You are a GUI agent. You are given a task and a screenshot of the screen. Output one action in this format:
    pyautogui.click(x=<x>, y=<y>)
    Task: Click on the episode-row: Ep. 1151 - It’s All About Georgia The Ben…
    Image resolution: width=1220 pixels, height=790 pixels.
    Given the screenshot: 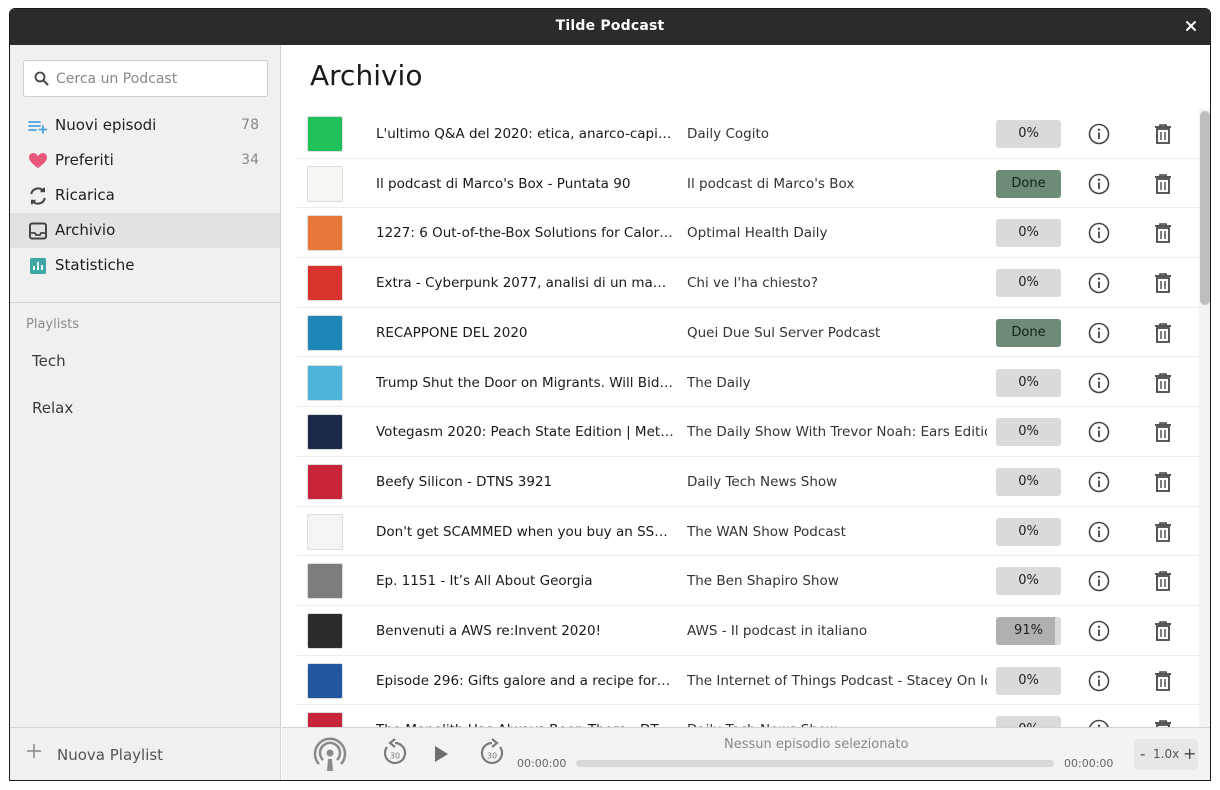 What is the action you would take?
    pyautogui.click(x=748, y=581)
    